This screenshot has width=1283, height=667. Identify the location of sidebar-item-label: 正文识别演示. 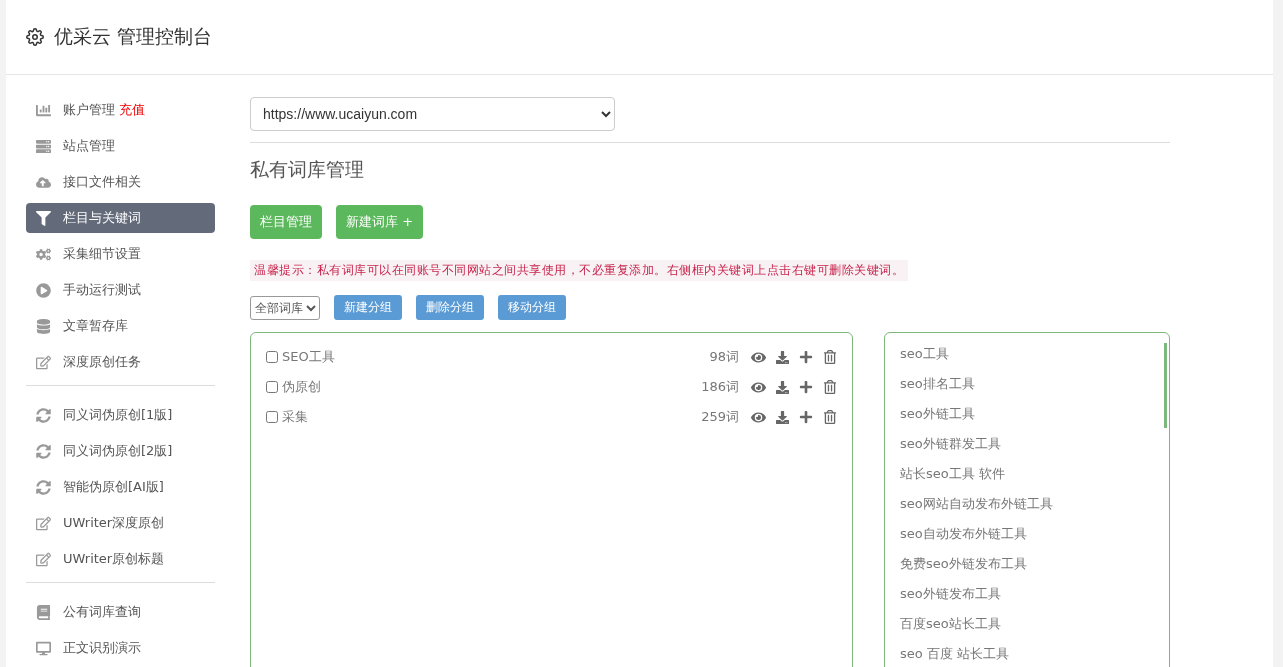
(102, 648).